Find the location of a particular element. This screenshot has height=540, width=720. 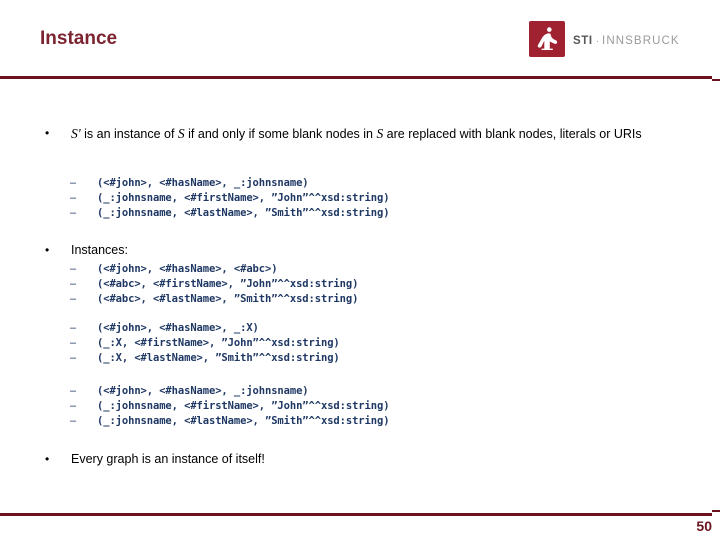

bullet-every-graph-text: Every graph is an instance of itself! is located at coordinates (168, 459).